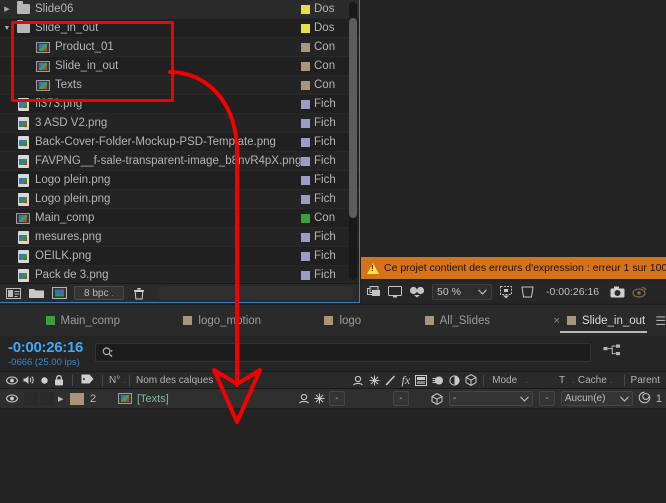 The image size is (666, 503). Describe the element at coordinates (336, 398) in the screenshot. I see `quality-switch: -` at that location.